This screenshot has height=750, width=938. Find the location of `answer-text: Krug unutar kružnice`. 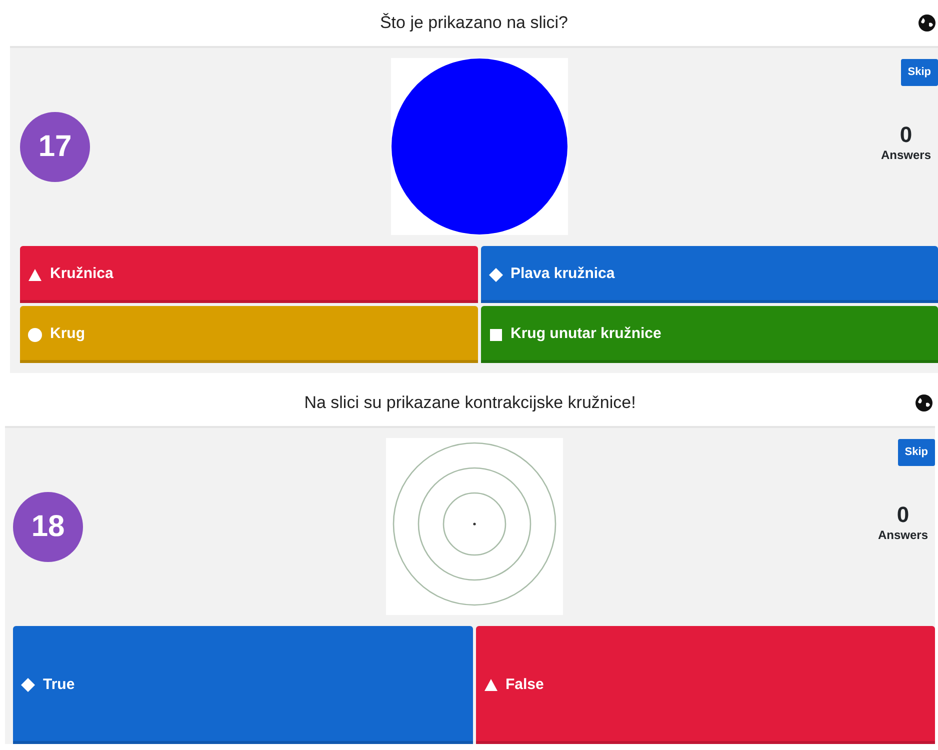

answer-text: Krug unutar kružnice is located at coordinates (586, 334).